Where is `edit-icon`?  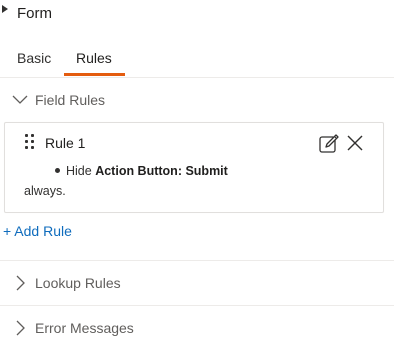
edit-icon is located at coordinates (329, 144).